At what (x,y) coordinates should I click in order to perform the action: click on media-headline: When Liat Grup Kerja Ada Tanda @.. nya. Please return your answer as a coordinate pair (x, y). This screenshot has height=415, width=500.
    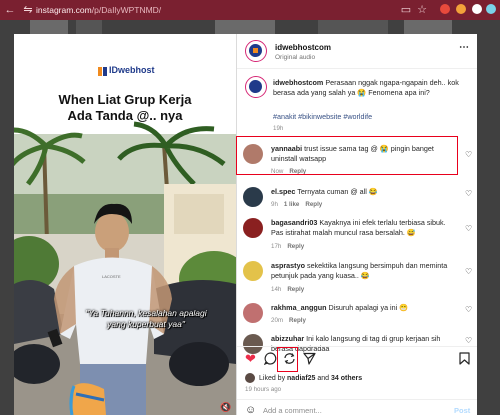
    Looking at the image, I should click on (125, 108).